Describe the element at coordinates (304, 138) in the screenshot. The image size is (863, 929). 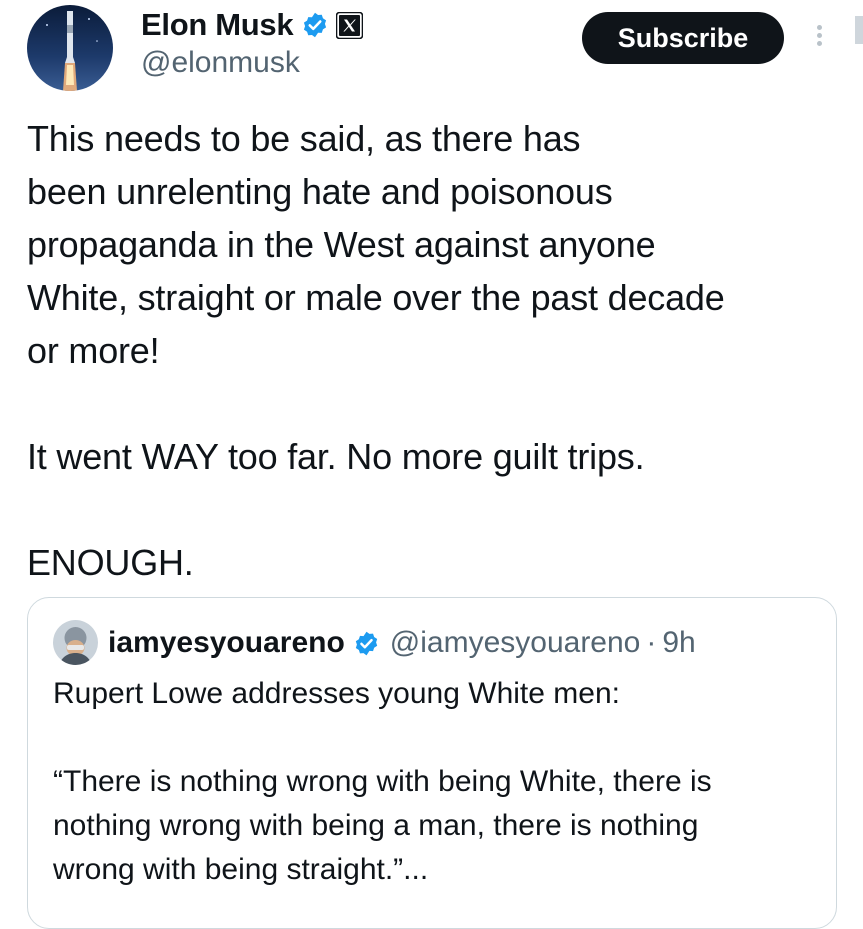
I see `tweet-line: This needs to be said, as there has` at that location.